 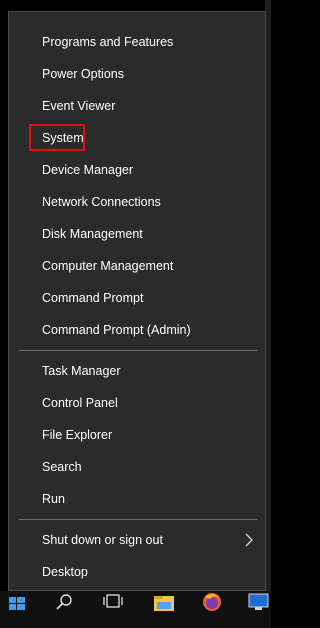 I want to click on taskbar, so click(x=135, y=609).